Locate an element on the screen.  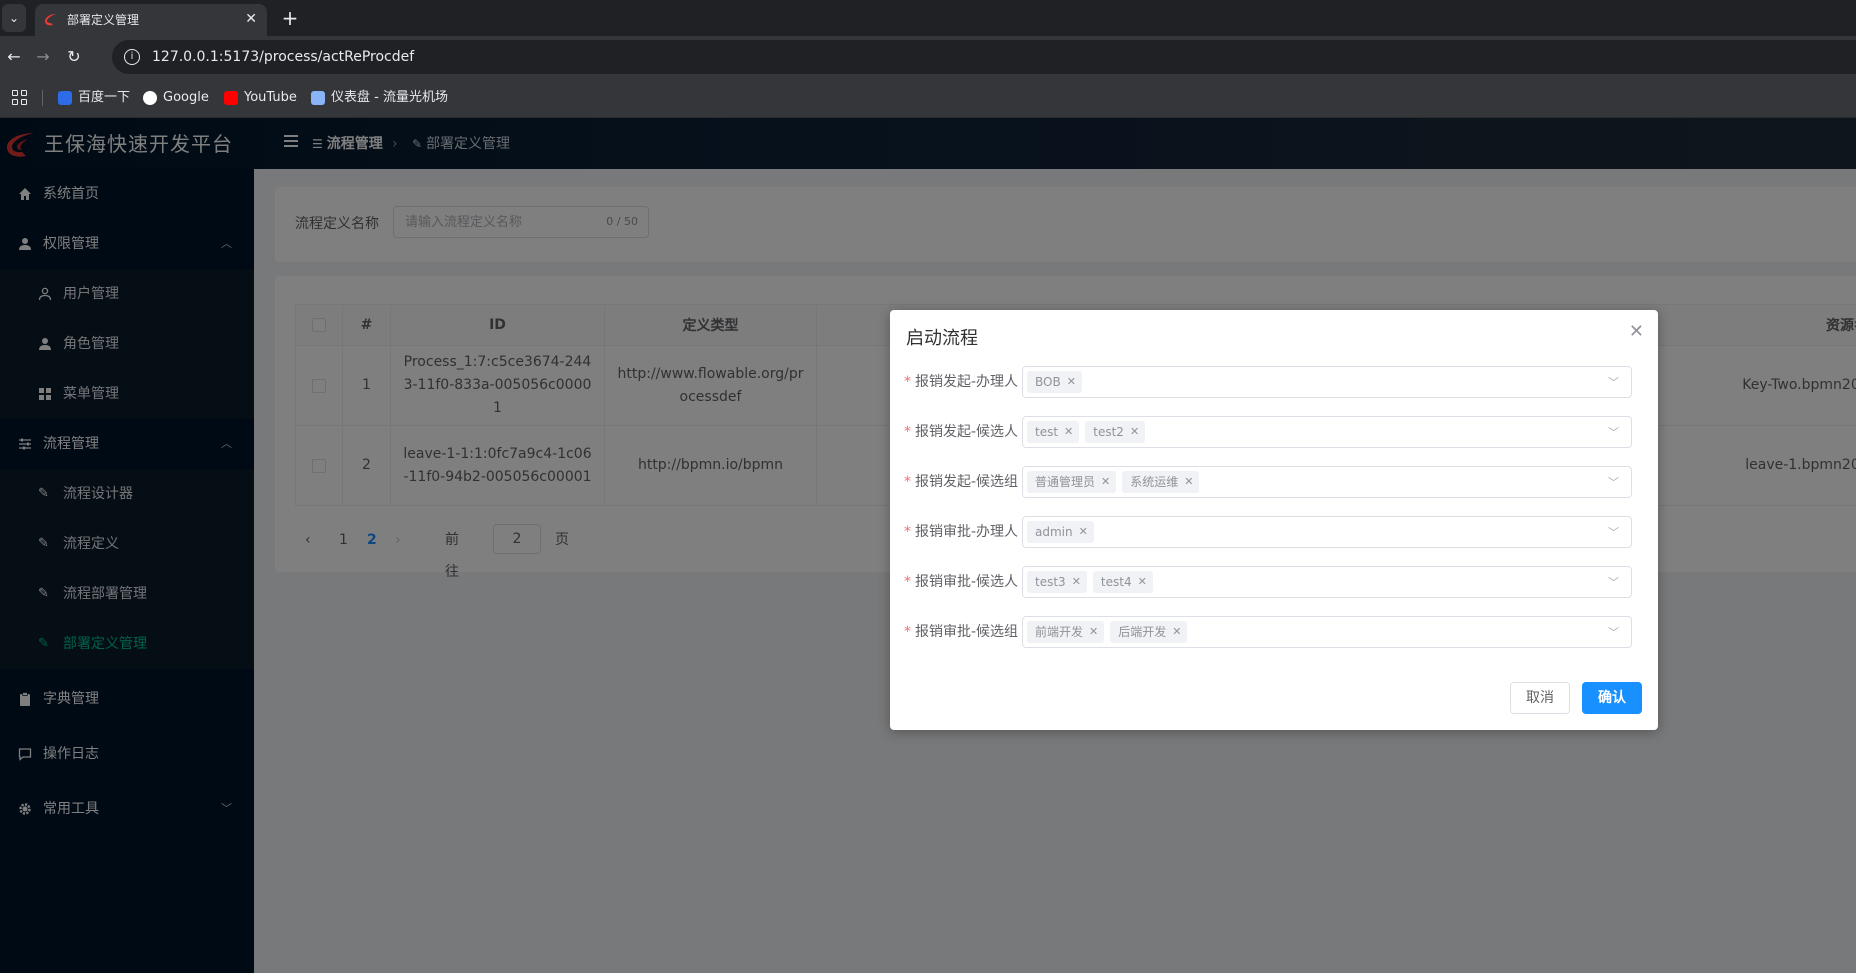
bookmark-youtube: YouTube is located at coordinates (260, 98).